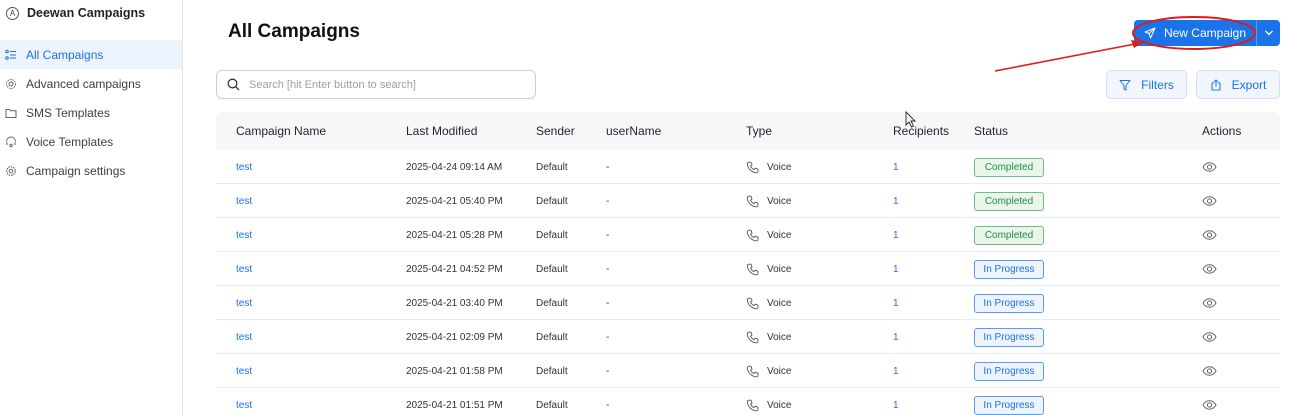 This screenshot has height=415, width=1303. Describe the element at coordinates (11, 170) in the screenshot. I see `settings-icon` at that location.